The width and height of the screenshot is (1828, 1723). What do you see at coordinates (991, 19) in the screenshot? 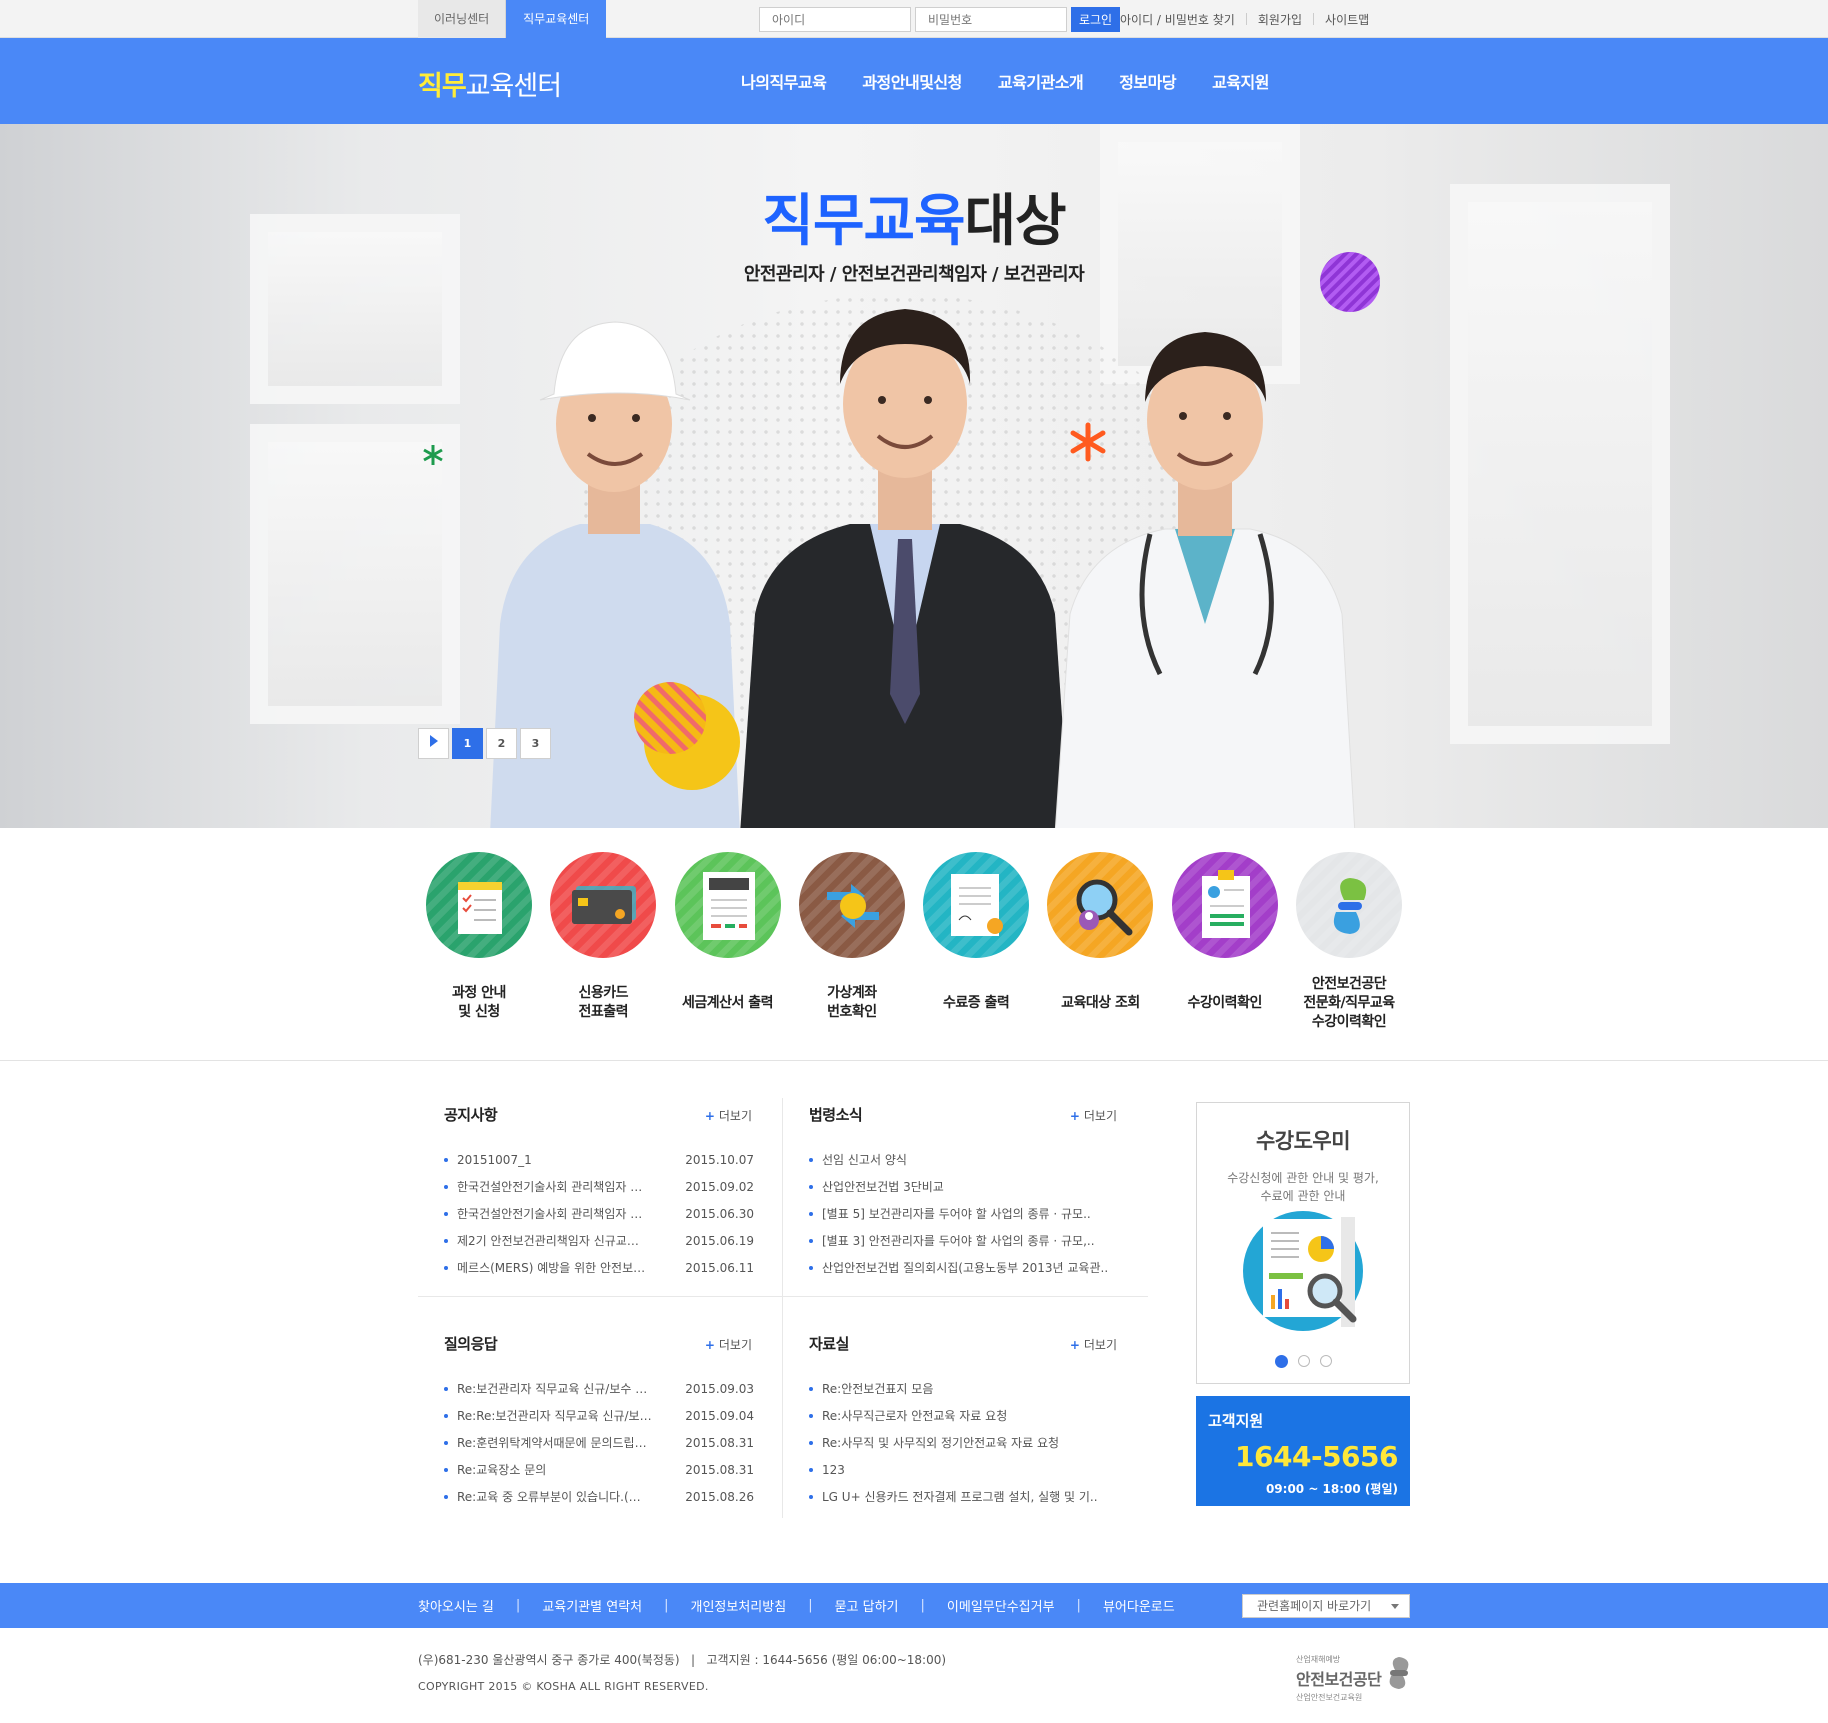
I see `password-input` at bounding box center [991, 19].